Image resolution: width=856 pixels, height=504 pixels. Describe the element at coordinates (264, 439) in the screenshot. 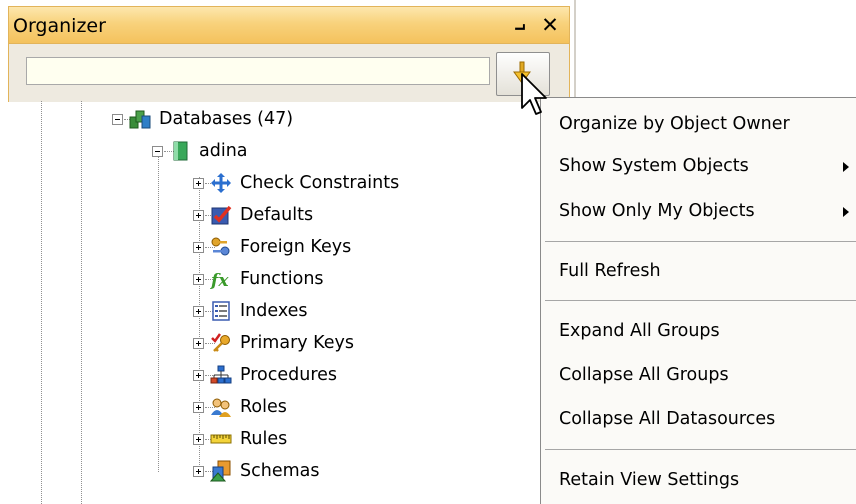

I see `tree-node-label: Rules` at that location.